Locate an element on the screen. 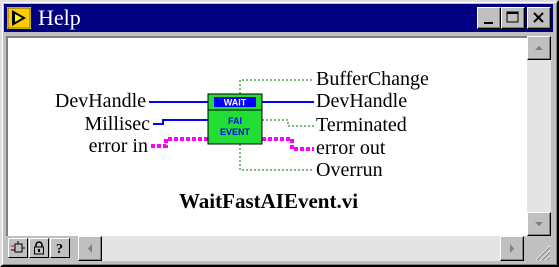 This screenshot has width=559, height=267. scroll-left-button is located at coordinates (90, 248).